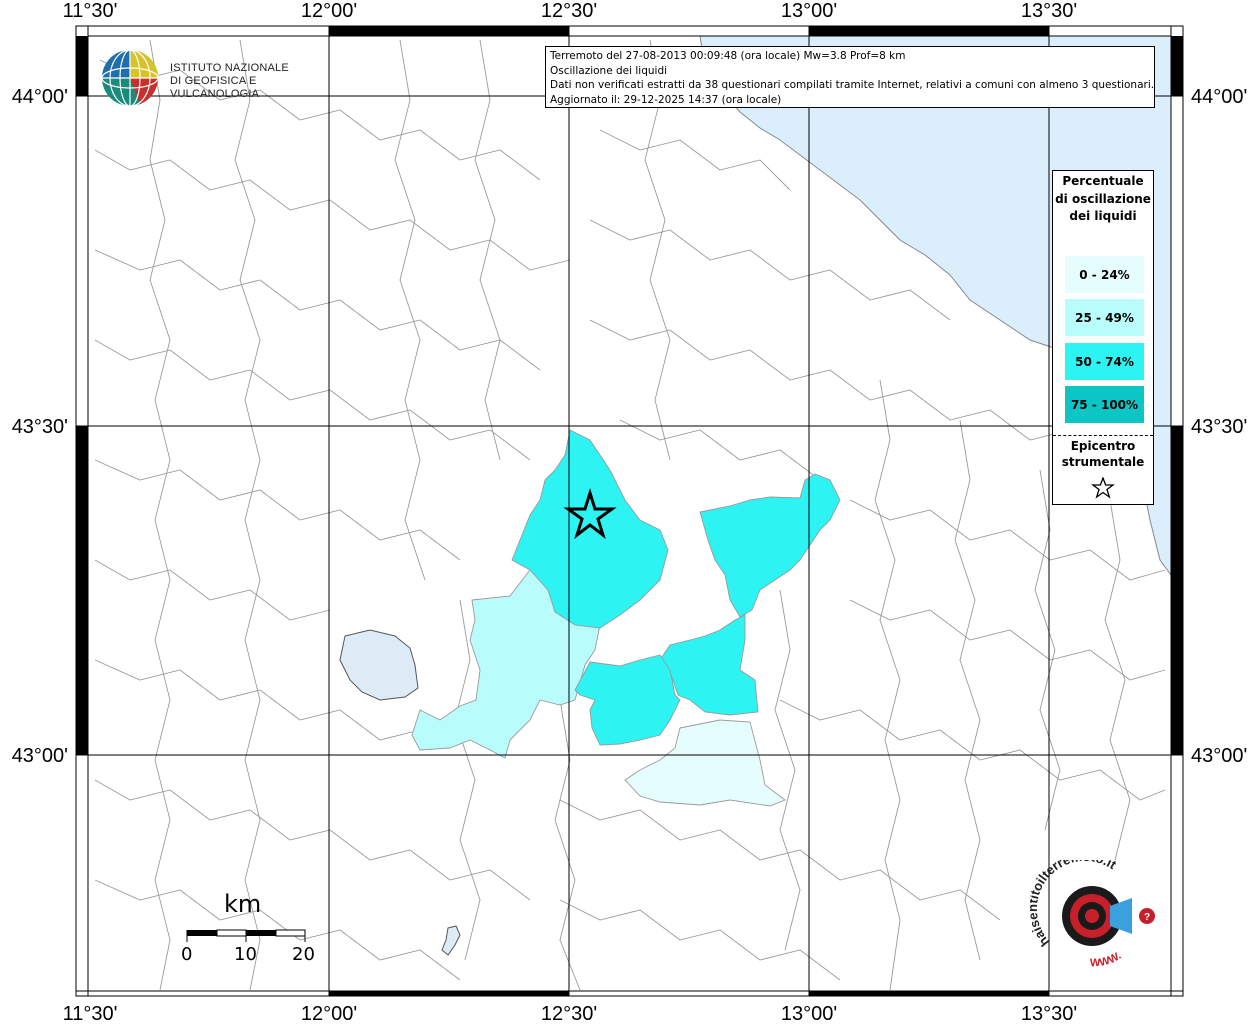 The width and height of the screenshot is (1256, 1024). What do you see at coordinates (329, 1013) in the screenshot?
I see `lon-label-bottom: 12°00'` at bounding box center [329, 1013].